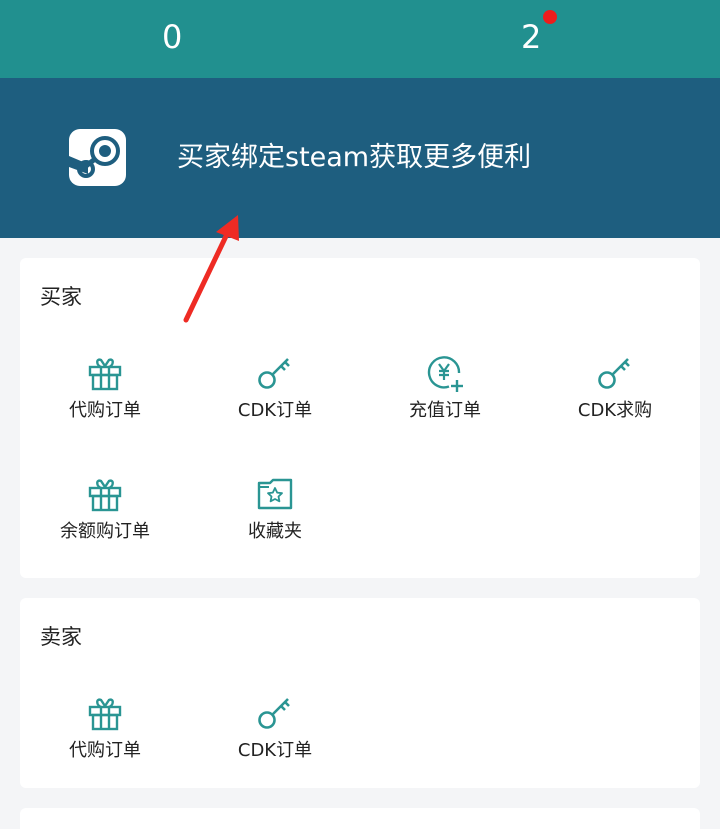 The image size is (720, 829). Describe the element at coordinates (61, 637) in the screenshot. I see `seller-section-title: 卖家` at that location.